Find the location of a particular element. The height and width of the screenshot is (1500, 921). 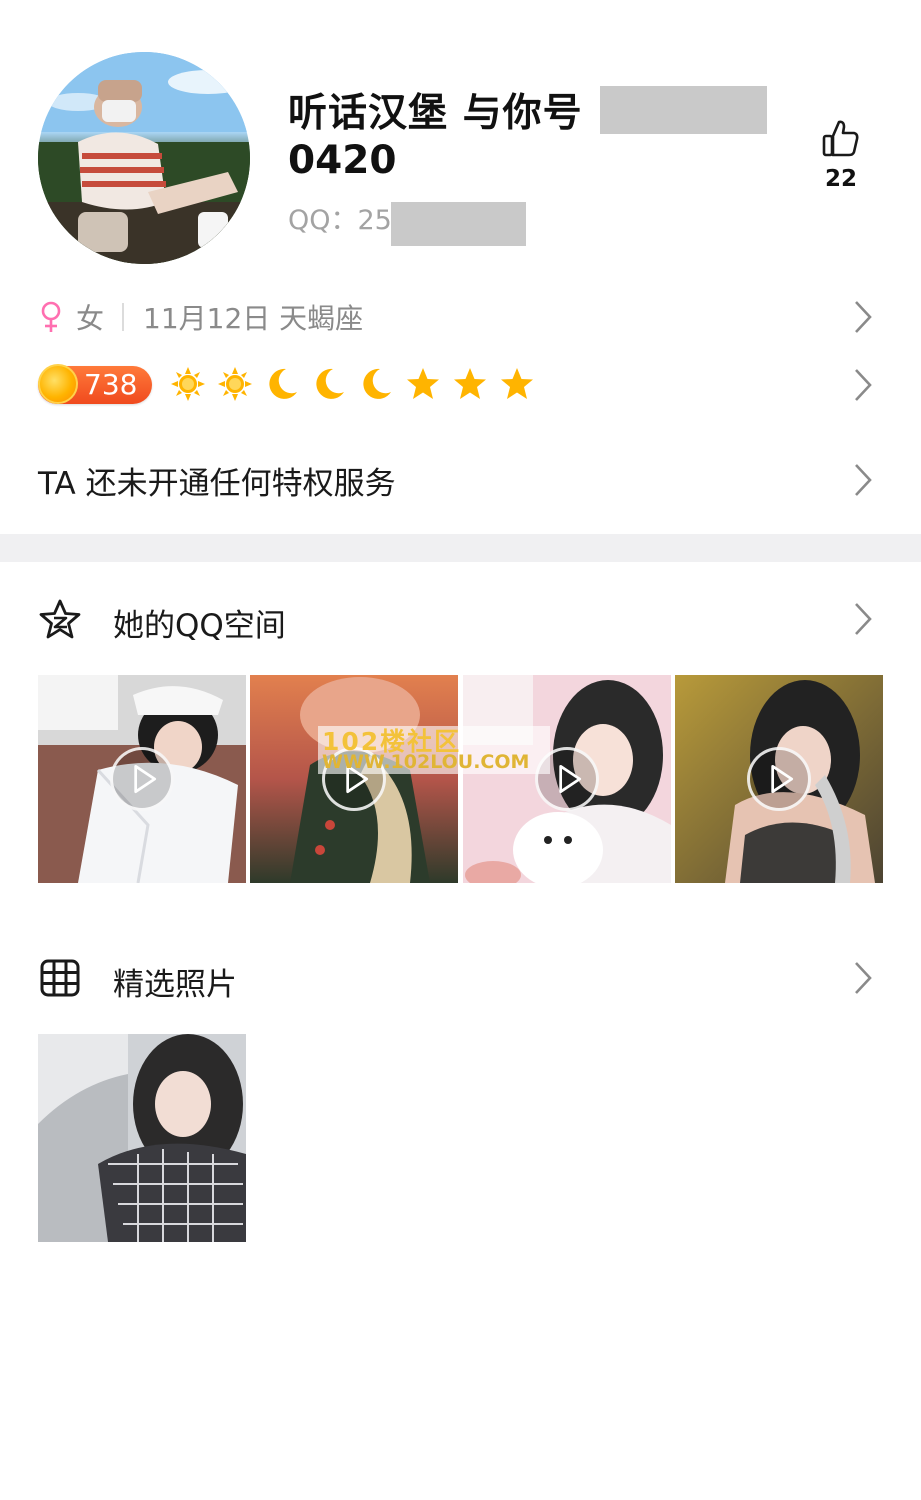

qzone-title: 她的QQ空间 is located at coordinates (199, 622).